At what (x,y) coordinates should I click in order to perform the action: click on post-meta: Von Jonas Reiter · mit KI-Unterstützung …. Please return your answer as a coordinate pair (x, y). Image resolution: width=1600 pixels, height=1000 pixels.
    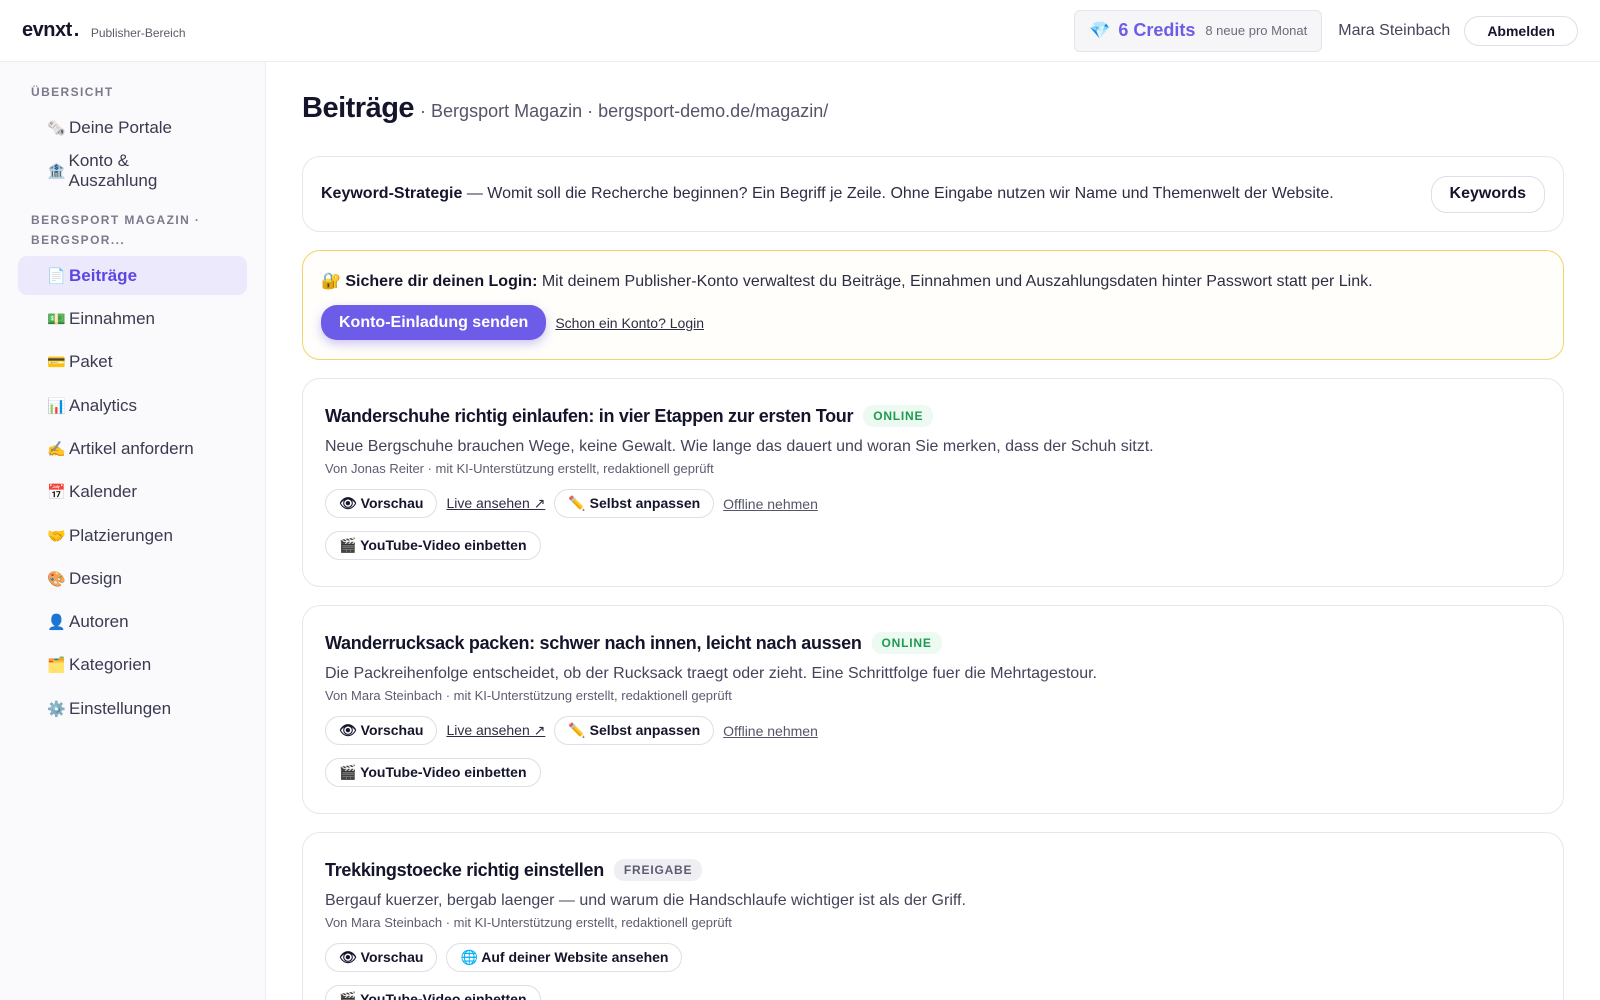
    Looking at the image, I should click on (519, 468).